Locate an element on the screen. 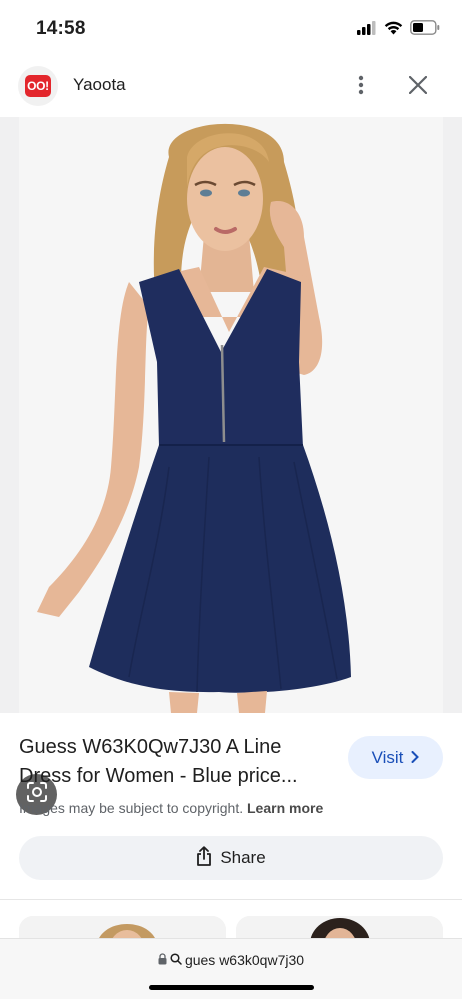 The height and width of the screenshot is (999, 462). site-name: Yaoota is located at coordinates (99, 85).